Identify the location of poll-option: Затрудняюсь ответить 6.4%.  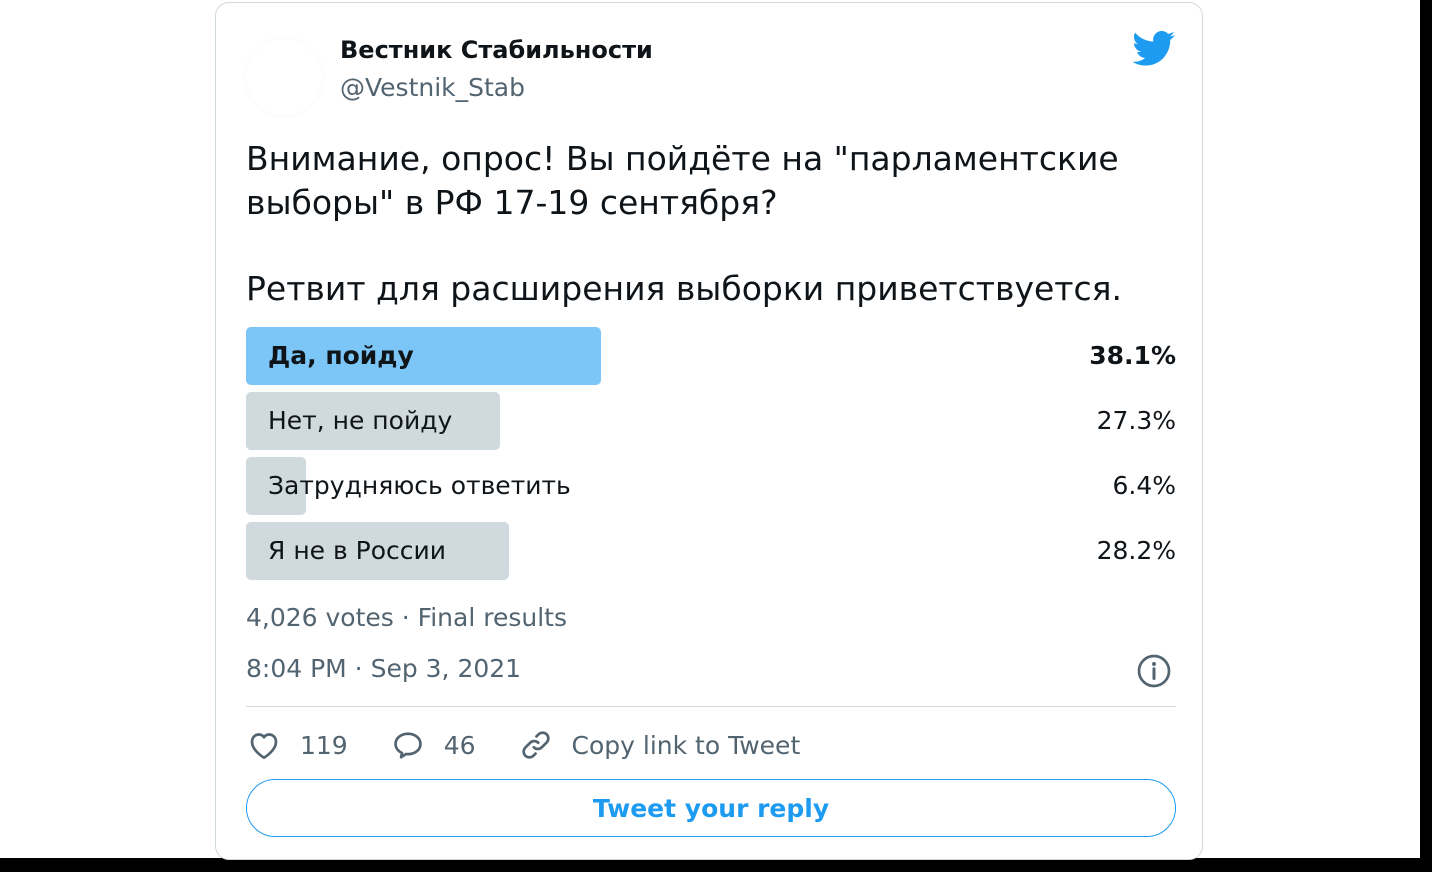
(711, 486).